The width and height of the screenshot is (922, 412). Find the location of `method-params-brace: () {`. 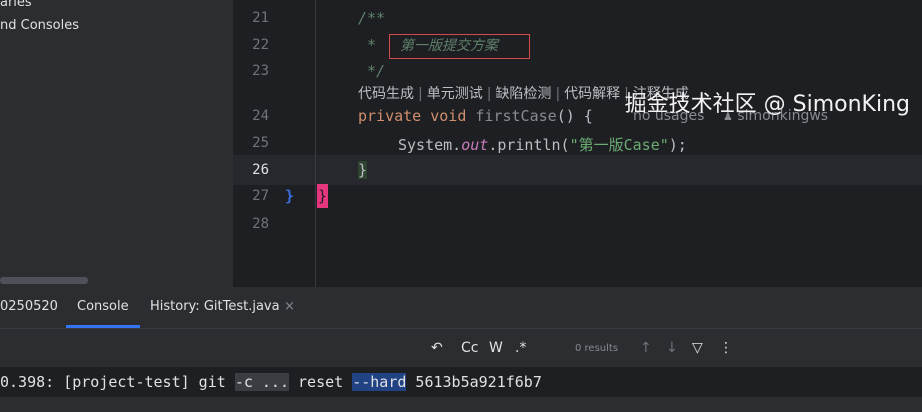

method-params-brace: () { is located at coordinates (574, 116).